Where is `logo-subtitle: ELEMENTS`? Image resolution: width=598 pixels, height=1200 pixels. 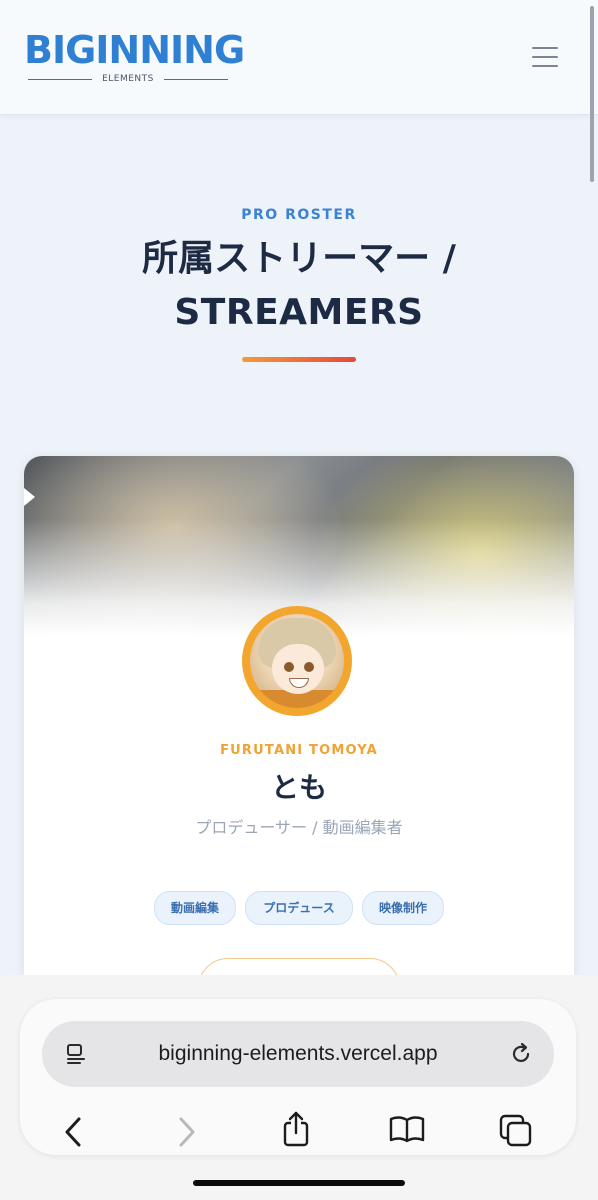 logo-subtitle: ELEMENTS is located at coordinates (128, 79).